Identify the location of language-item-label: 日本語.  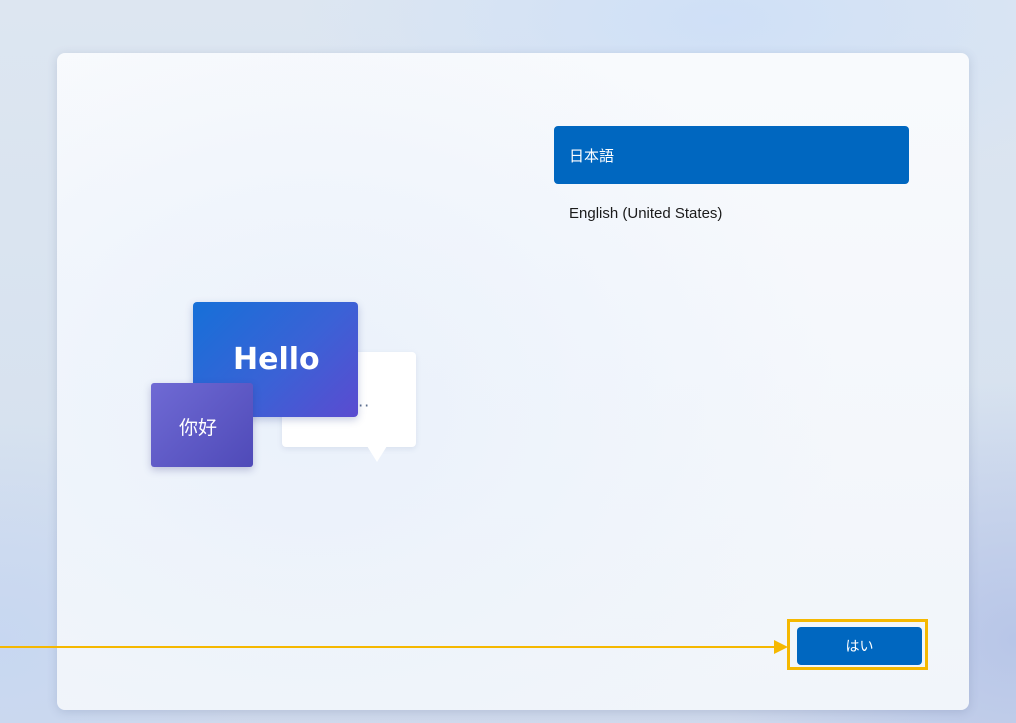
(592, 156).